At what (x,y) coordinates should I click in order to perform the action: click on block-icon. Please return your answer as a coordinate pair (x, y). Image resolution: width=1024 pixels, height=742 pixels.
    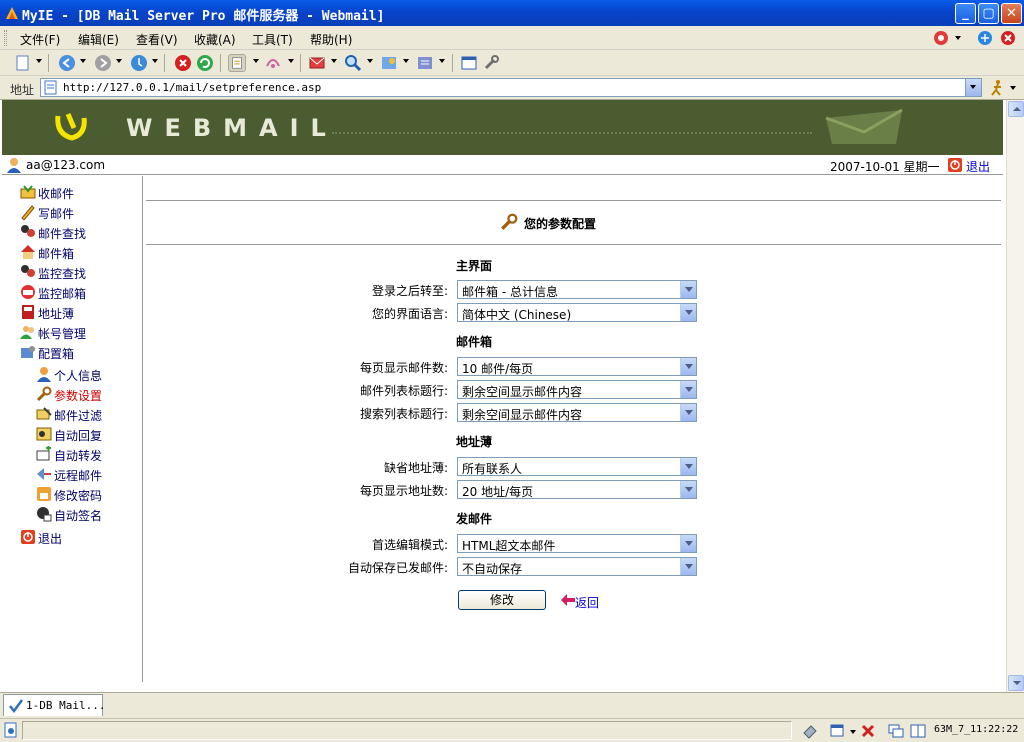
    Looking at the image, I should click on (868, 731).